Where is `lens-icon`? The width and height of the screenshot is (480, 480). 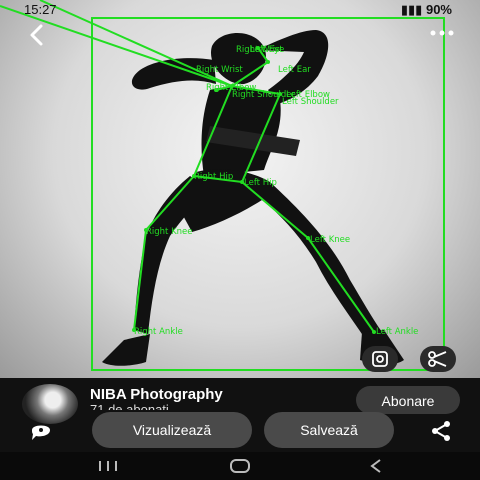 lens-icon is located at coordinates (380, 359).